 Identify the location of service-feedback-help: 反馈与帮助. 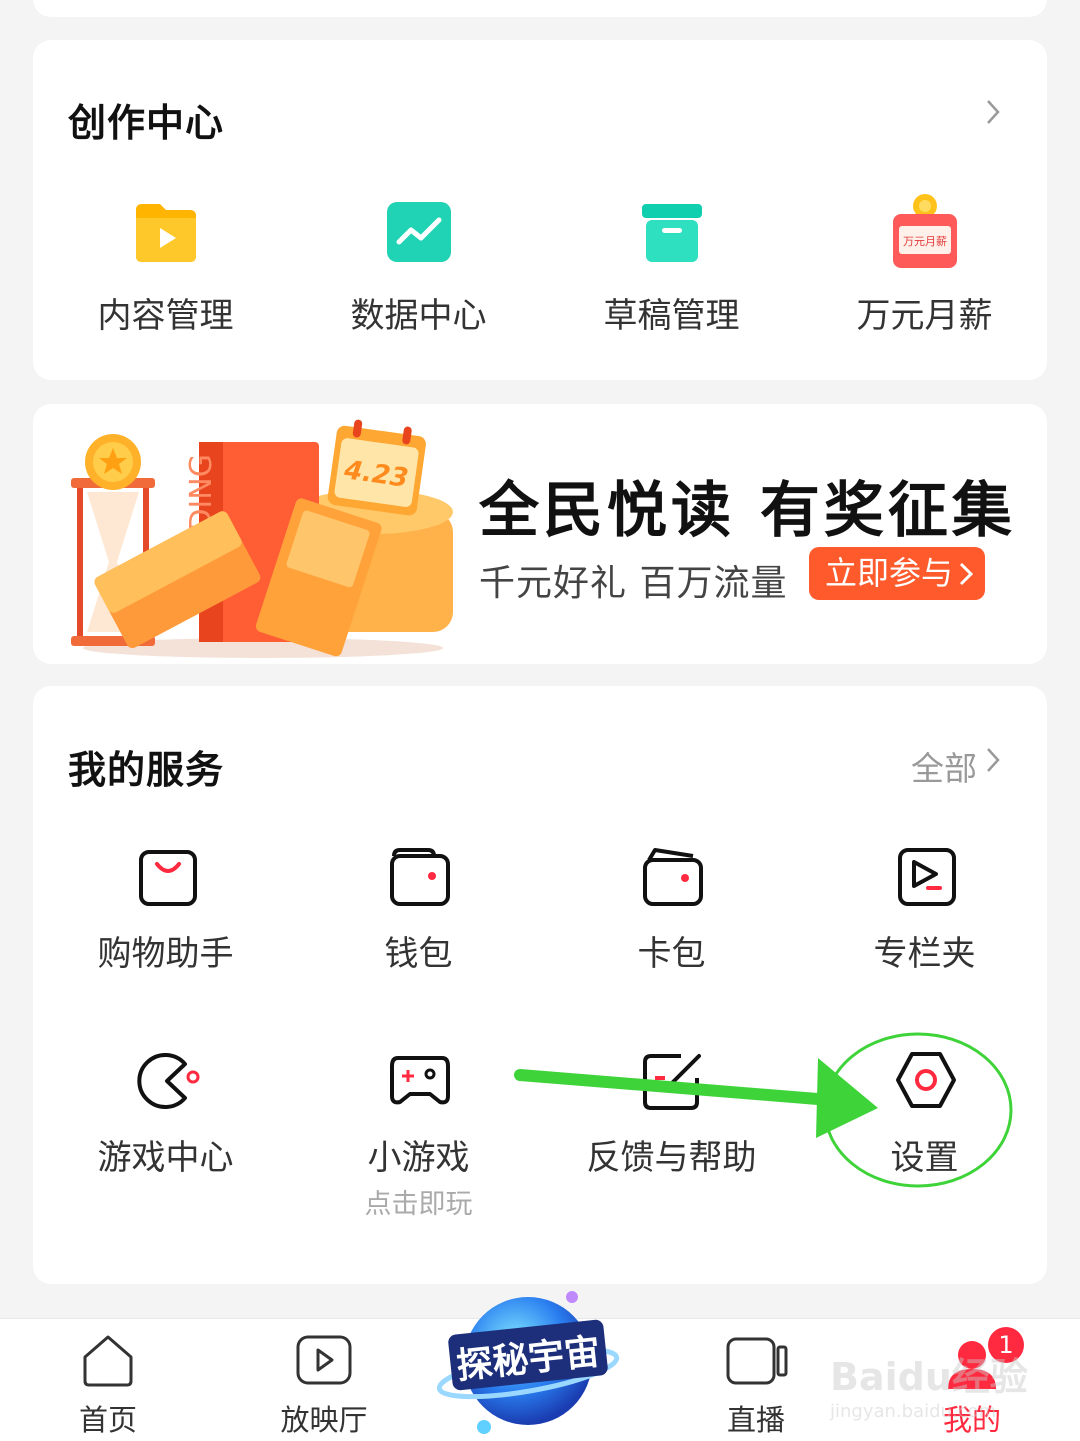
(671, 1115).